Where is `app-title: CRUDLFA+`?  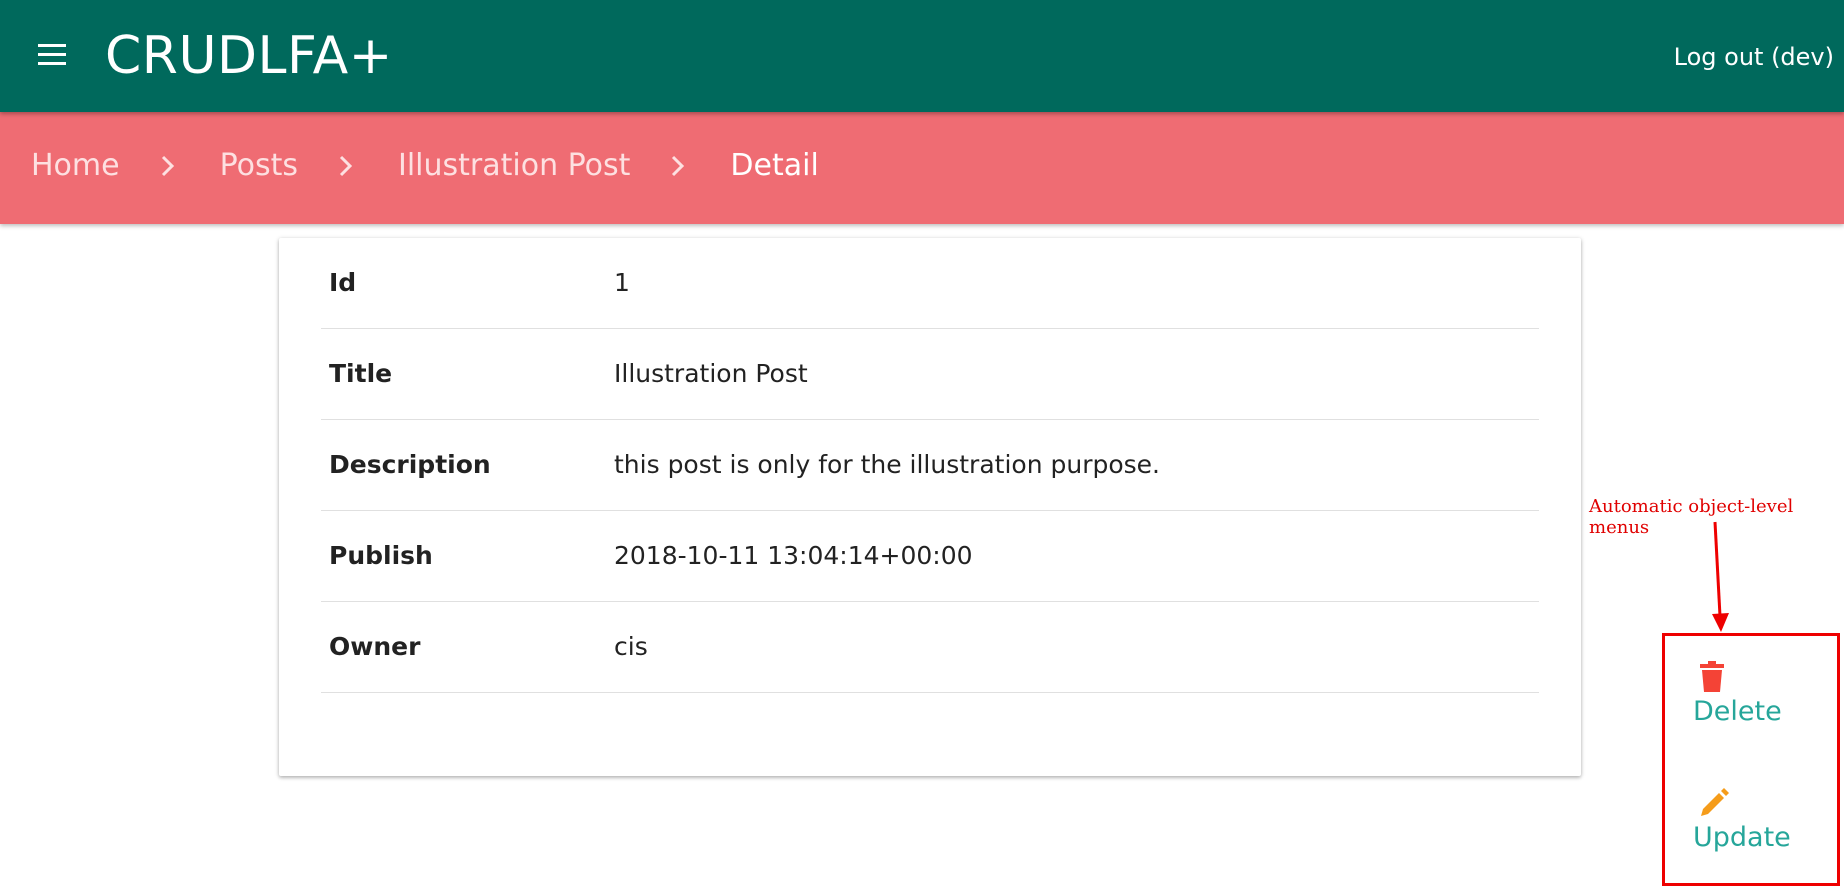
app-title: CRUDLFA+ is located at coordinates (249, 56).